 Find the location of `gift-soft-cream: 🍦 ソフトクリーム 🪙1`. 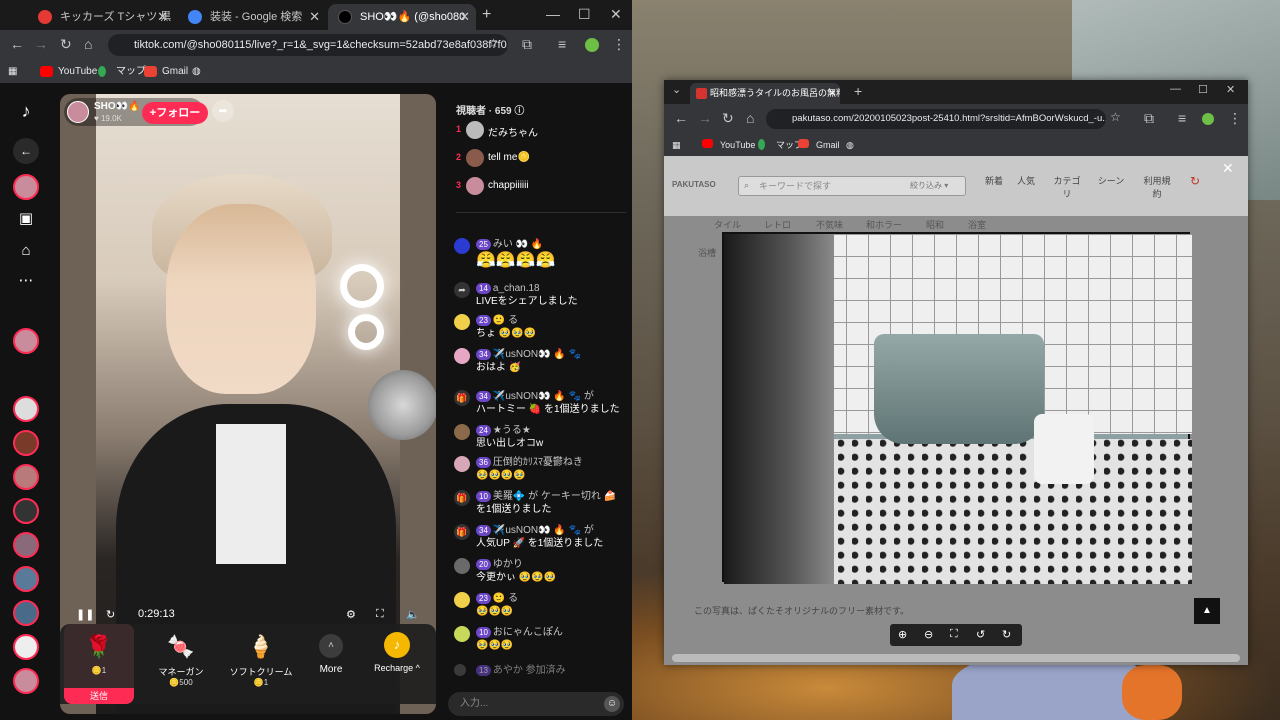

gift-soft-cream: 🍦 ソフトクリーム 🪙1 is located at coordinates (261, 664).